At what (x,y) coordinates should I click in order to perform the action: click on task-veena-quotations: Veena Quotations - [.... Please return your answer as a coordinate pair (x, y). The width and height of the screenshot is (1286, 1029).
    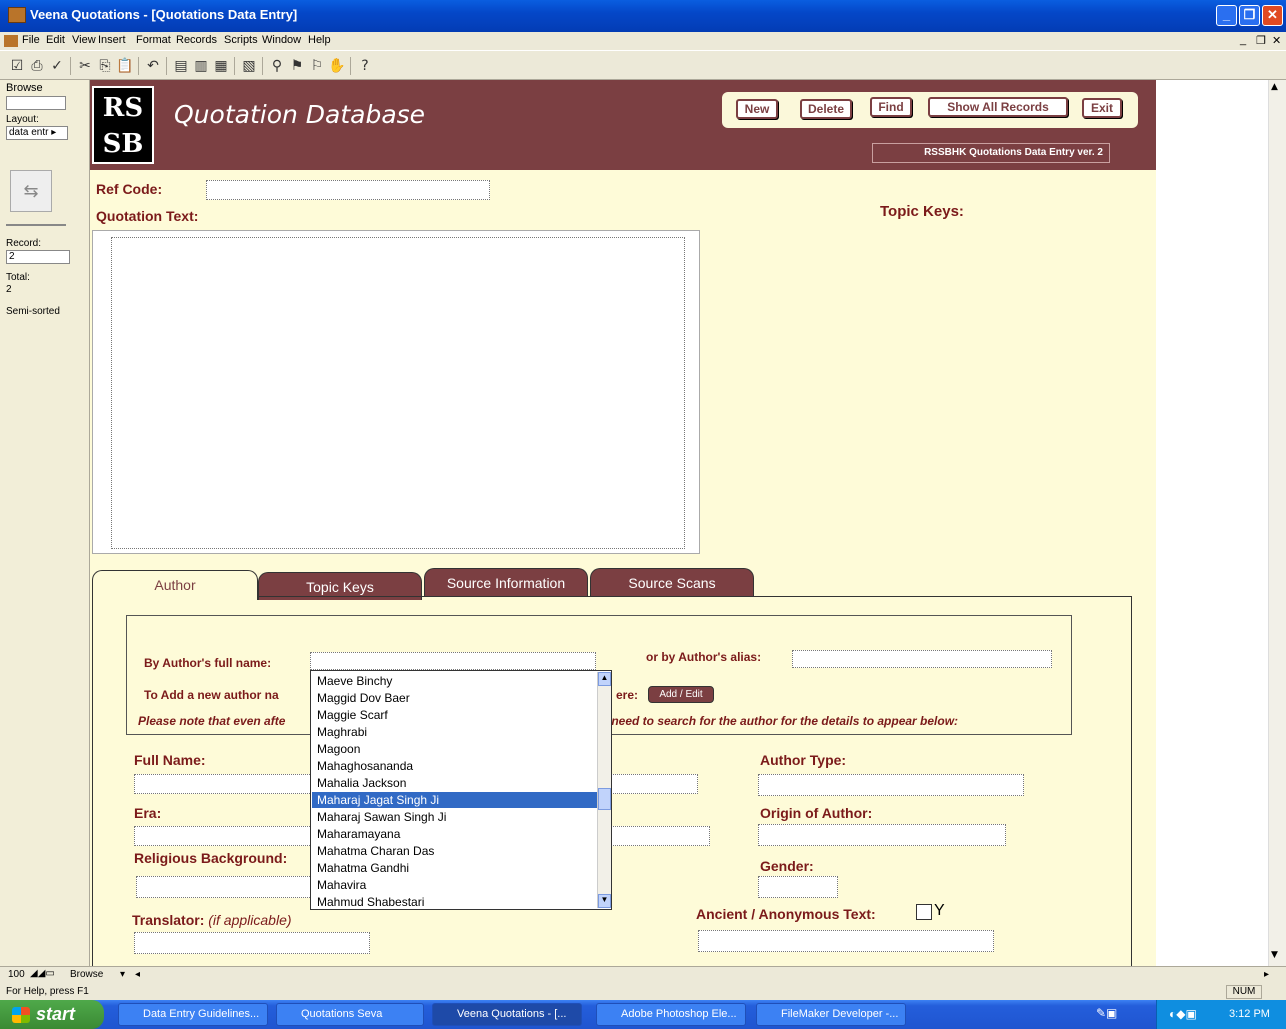
    Looking at the image, I should click on (507, 1014).